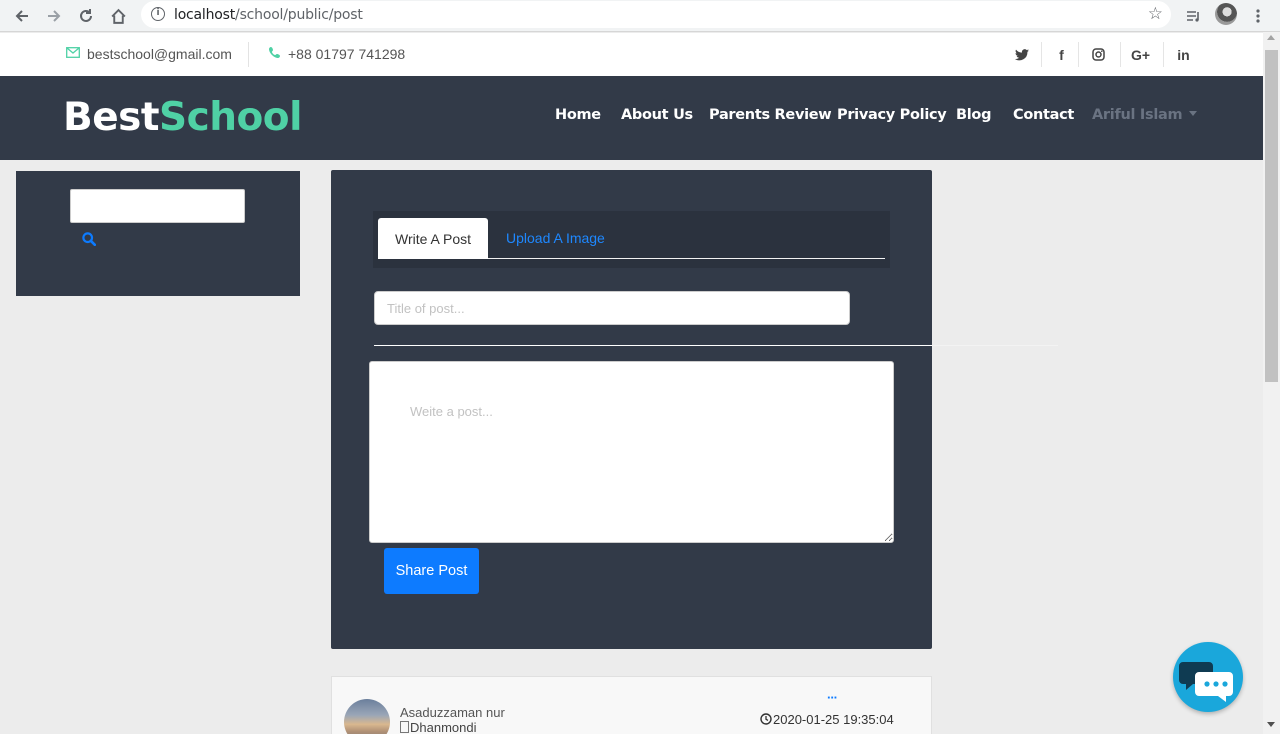  Describe the element at coordinates (1271, 724) in the screenshot. I see `scroll-down-icon` at that location.